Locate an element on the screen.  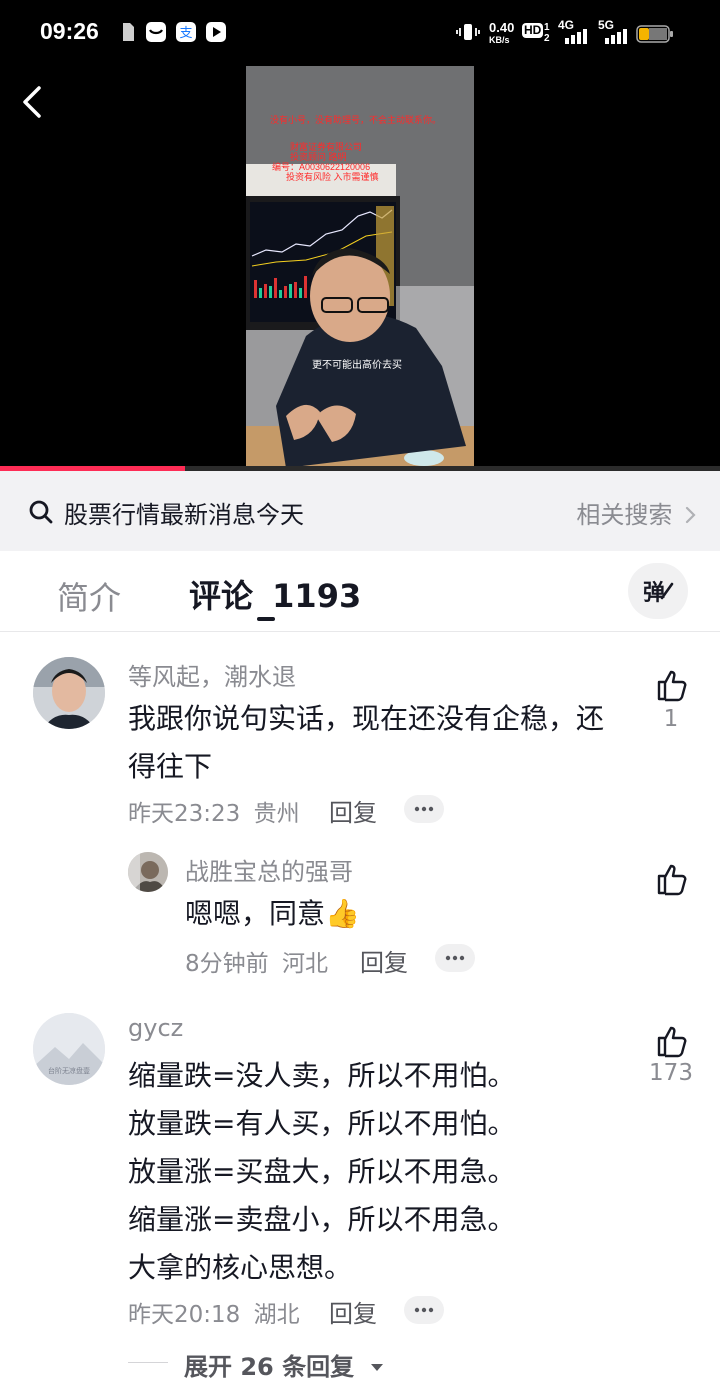
svg-text: 弹 is located at coordinates (654, 593).